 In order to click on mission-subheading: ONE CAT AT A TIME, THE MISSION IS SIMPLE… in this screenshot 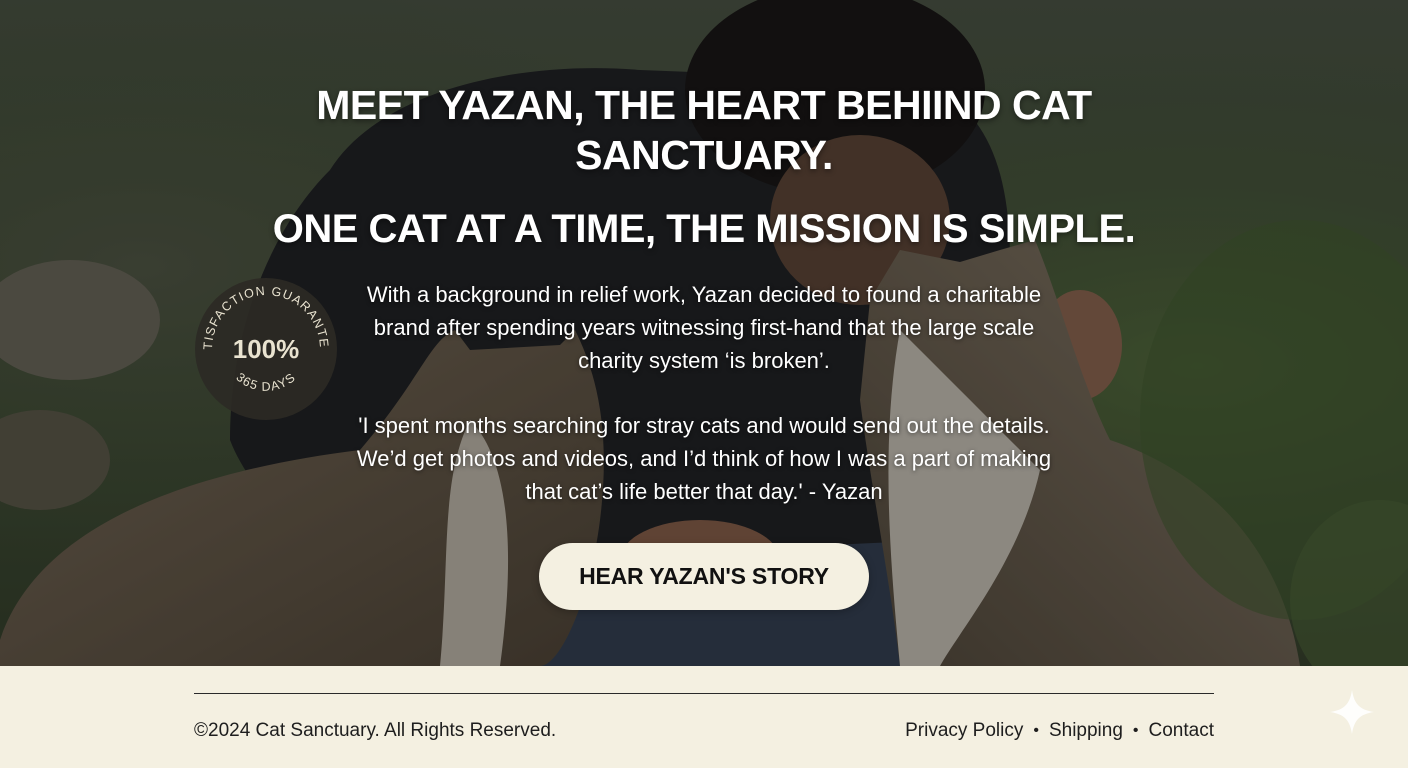, I will do `click(704, 229)`.